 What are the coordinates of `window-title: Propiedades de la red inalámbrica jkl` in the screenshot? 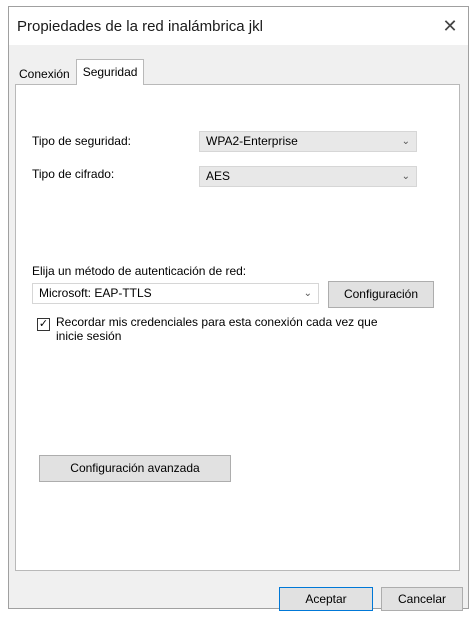 It's located at (140, 26).